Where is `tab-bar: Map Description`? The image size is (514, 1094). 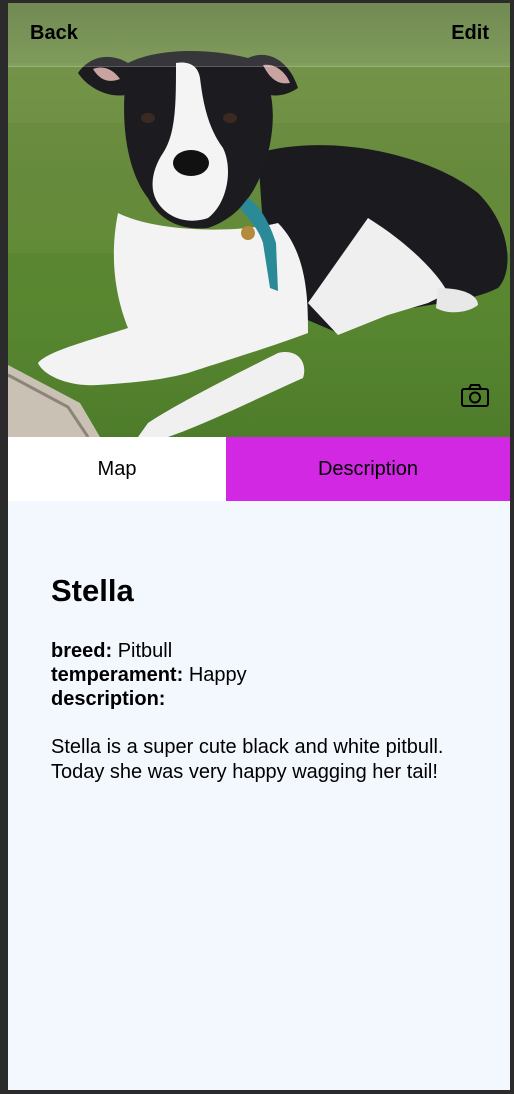 tab-bar: Map Description is located at coordinates (259, 469).